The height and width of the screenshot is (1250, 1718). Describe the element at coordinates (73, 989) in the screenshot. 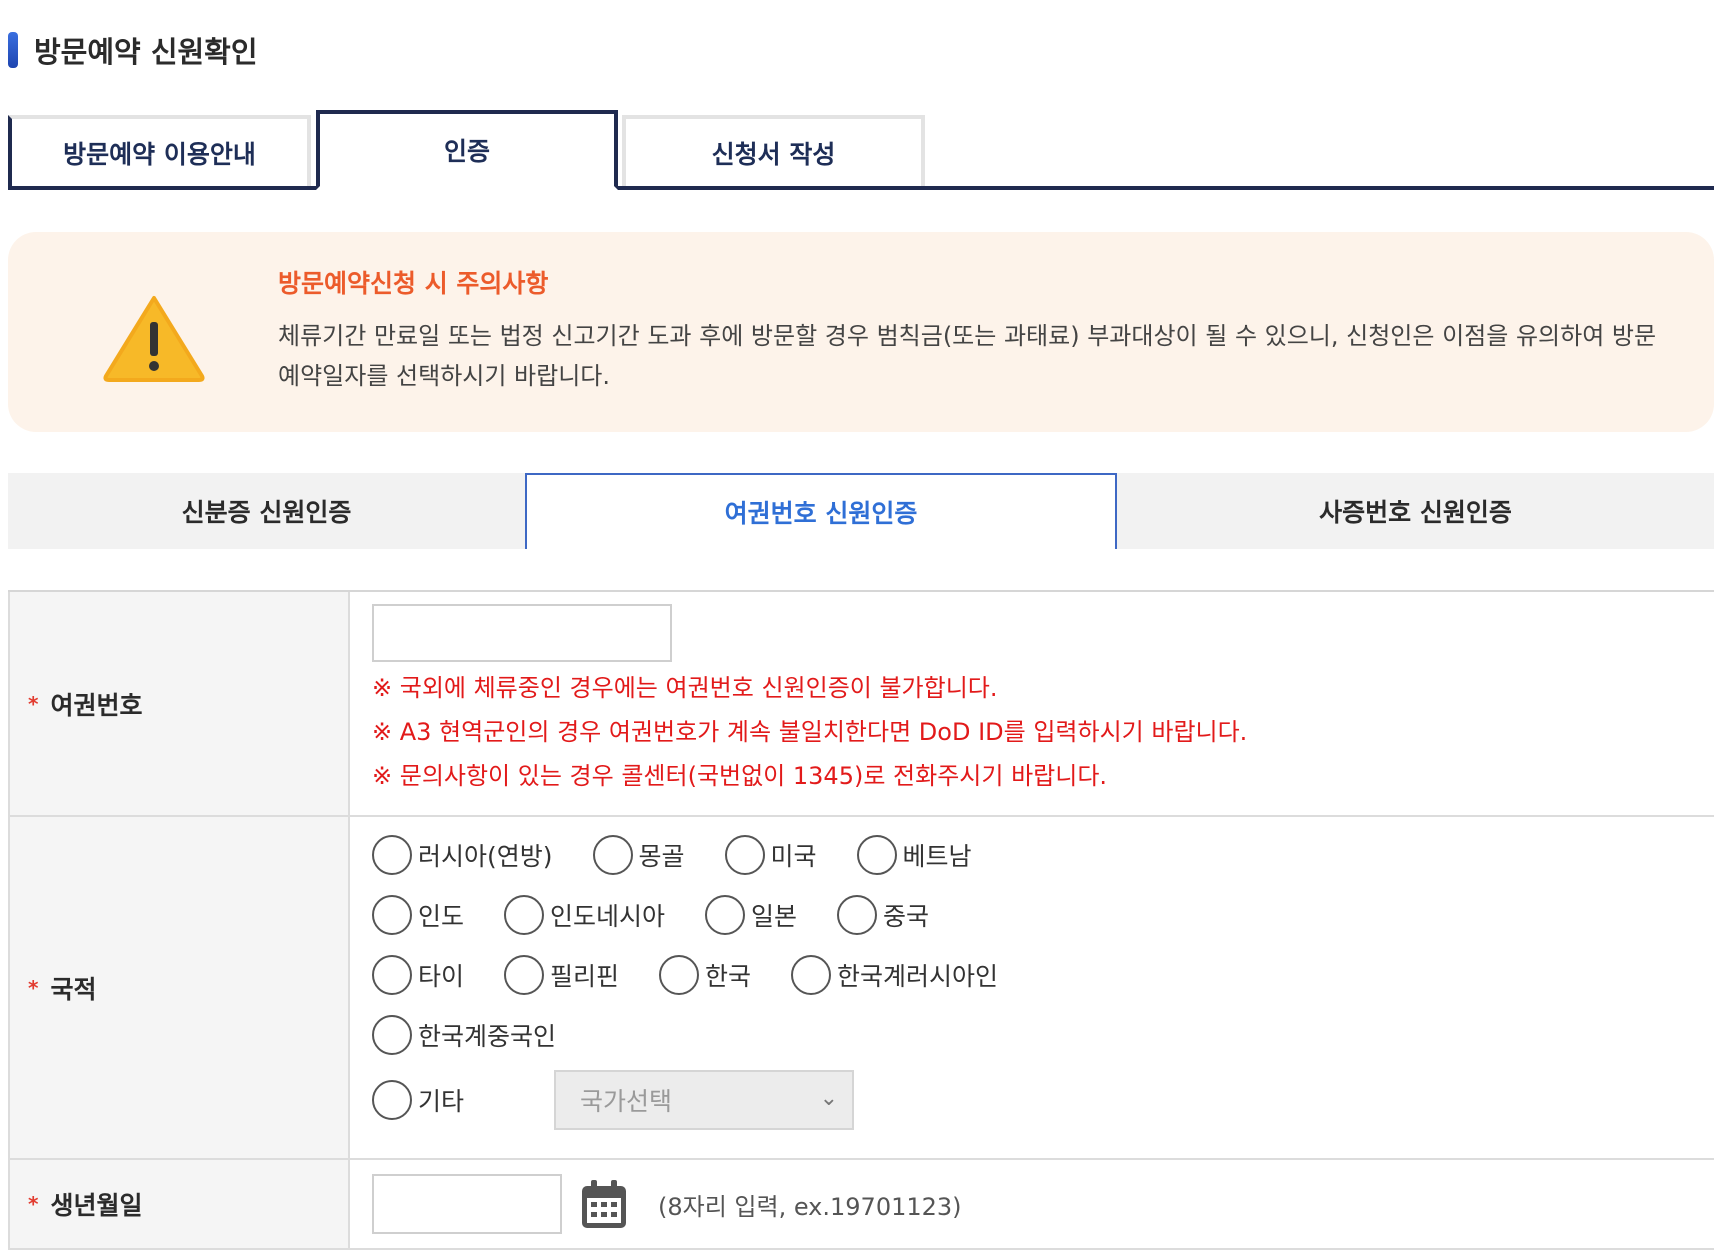

I see `nationality-label-text: 국적` at that location.